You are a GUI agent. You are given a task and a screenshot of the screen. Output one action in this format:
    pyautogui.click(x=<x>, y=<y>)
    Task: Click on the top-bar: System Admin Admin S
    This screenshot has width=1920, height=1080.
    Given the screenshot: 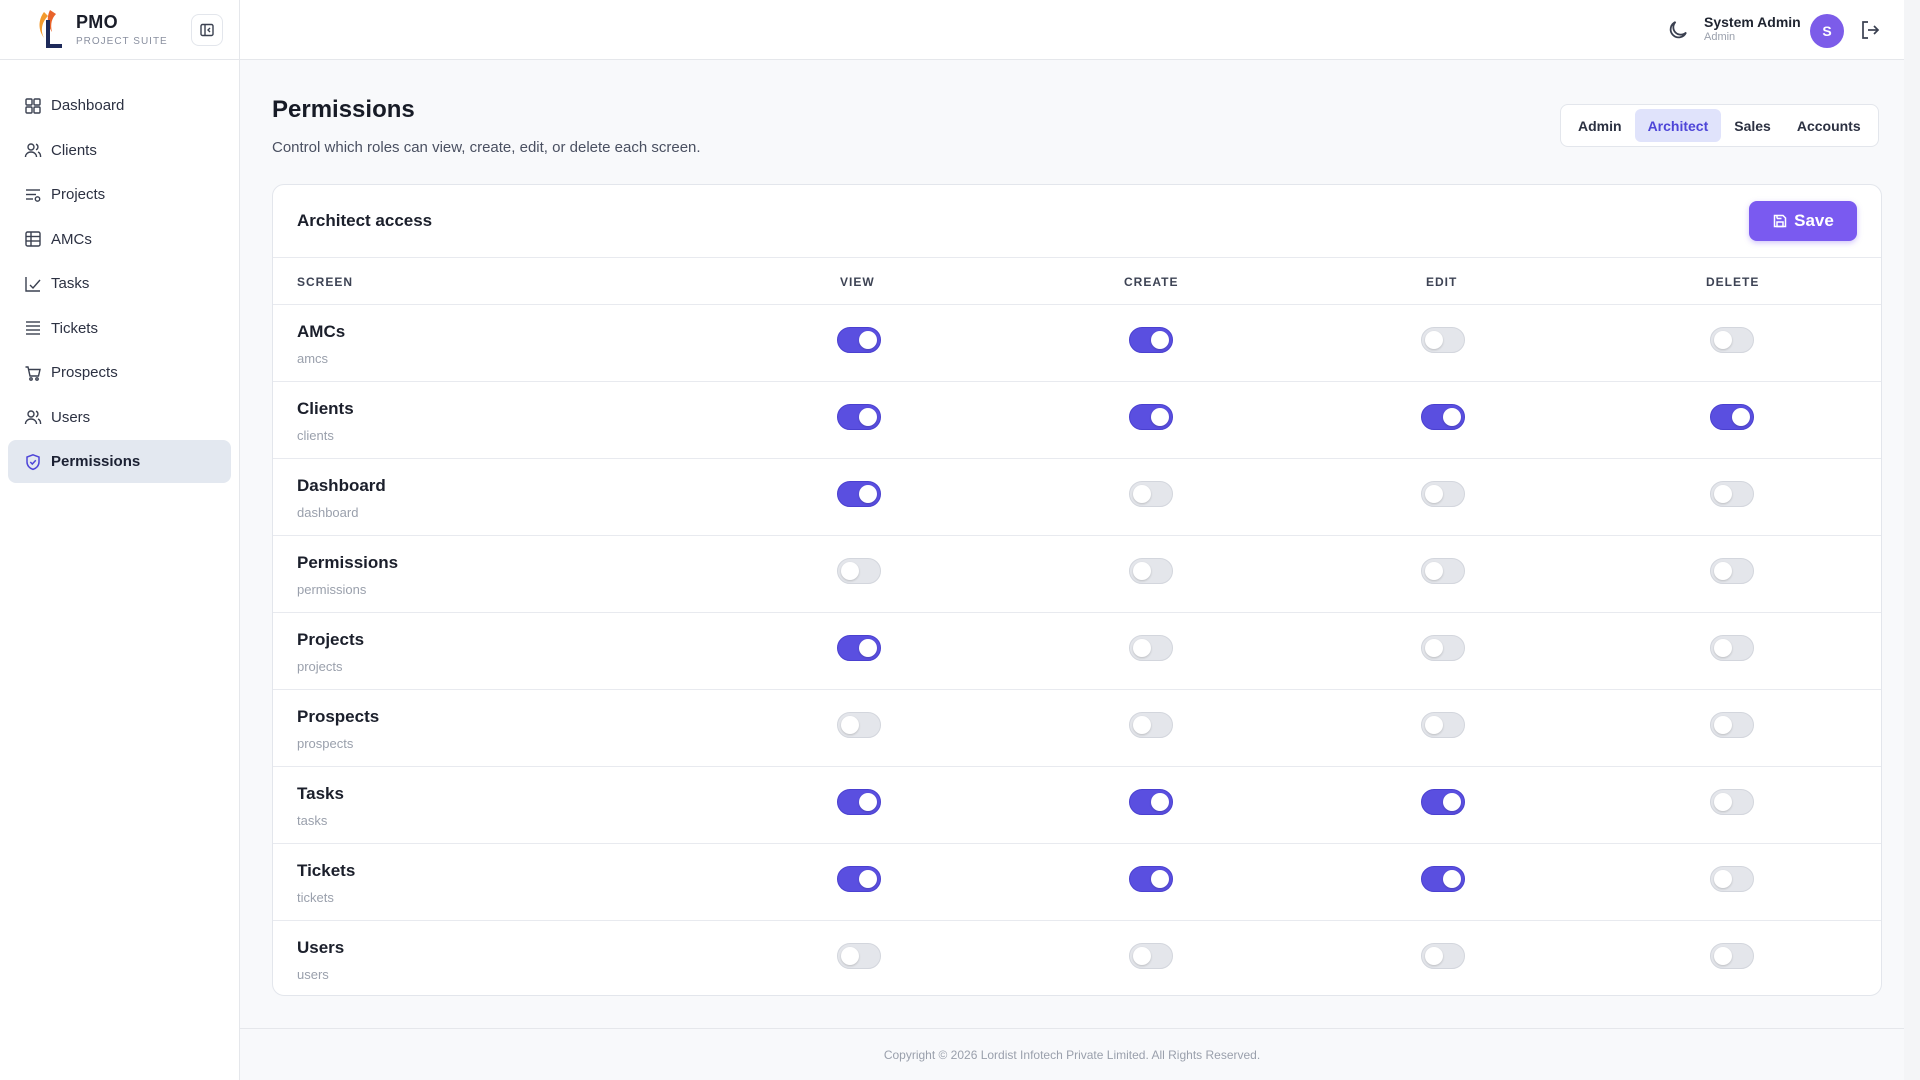 What is the action you would take?
    pyautogui.click(x=1080, y=30)
    